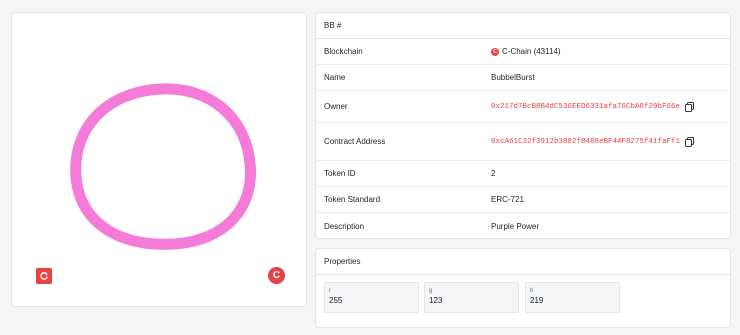 The image size is (740, 335). I want to click on property-box-g: g 123, so click(471, 297).